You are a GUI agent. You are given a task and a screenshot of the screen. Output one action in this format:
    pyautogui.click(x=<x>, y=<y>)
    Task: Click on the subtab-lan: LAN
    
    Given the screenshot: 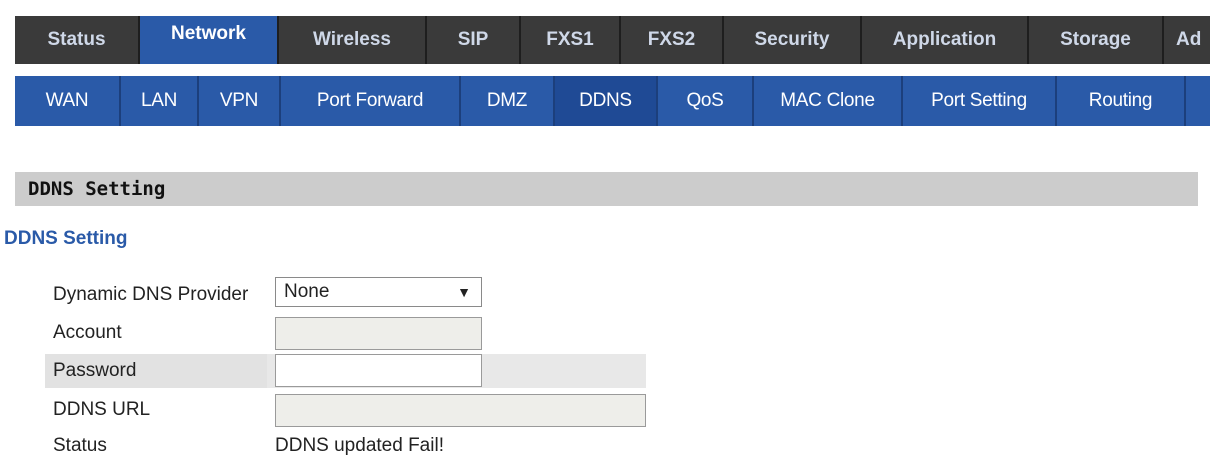 What is the action you would take?
    pyautogui.click(x=160, y=101)
    